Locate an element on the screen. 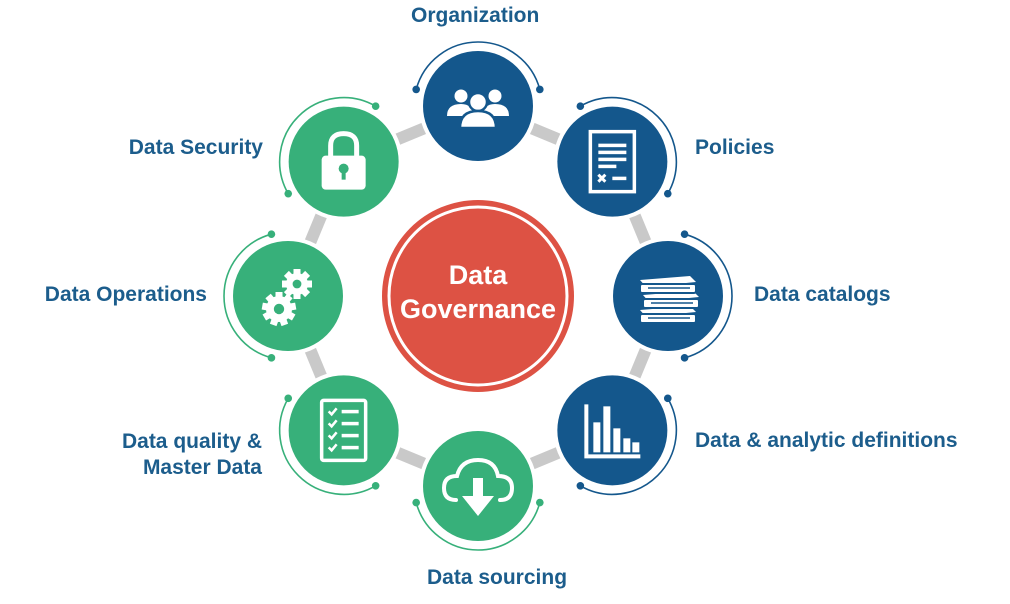  node-data-analytic-definitions is located at coordinates (615, 433).